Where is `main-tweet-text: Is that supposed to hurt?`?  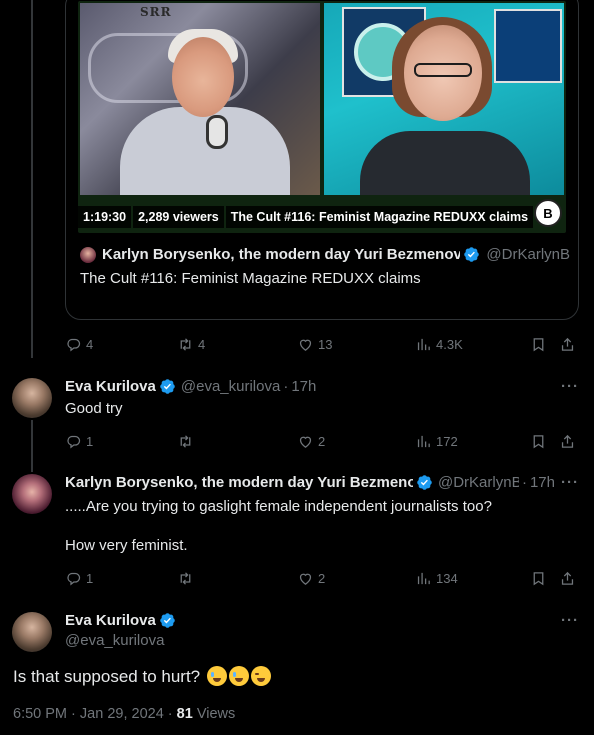 main-tweet-text: Is that supposed to hurt? is located at coordinates (142, 676).